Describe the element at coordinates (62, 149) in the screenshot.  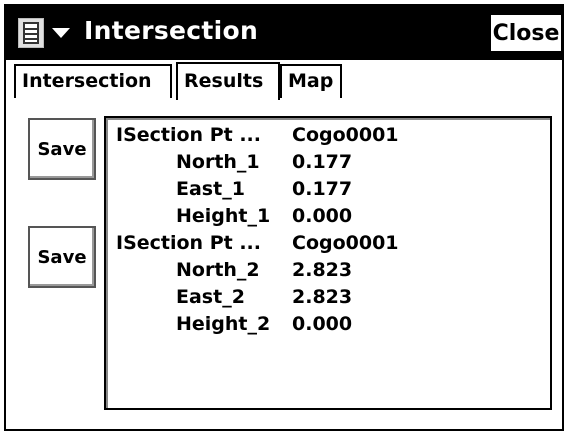
I see `save-button-1: Save` at that location.